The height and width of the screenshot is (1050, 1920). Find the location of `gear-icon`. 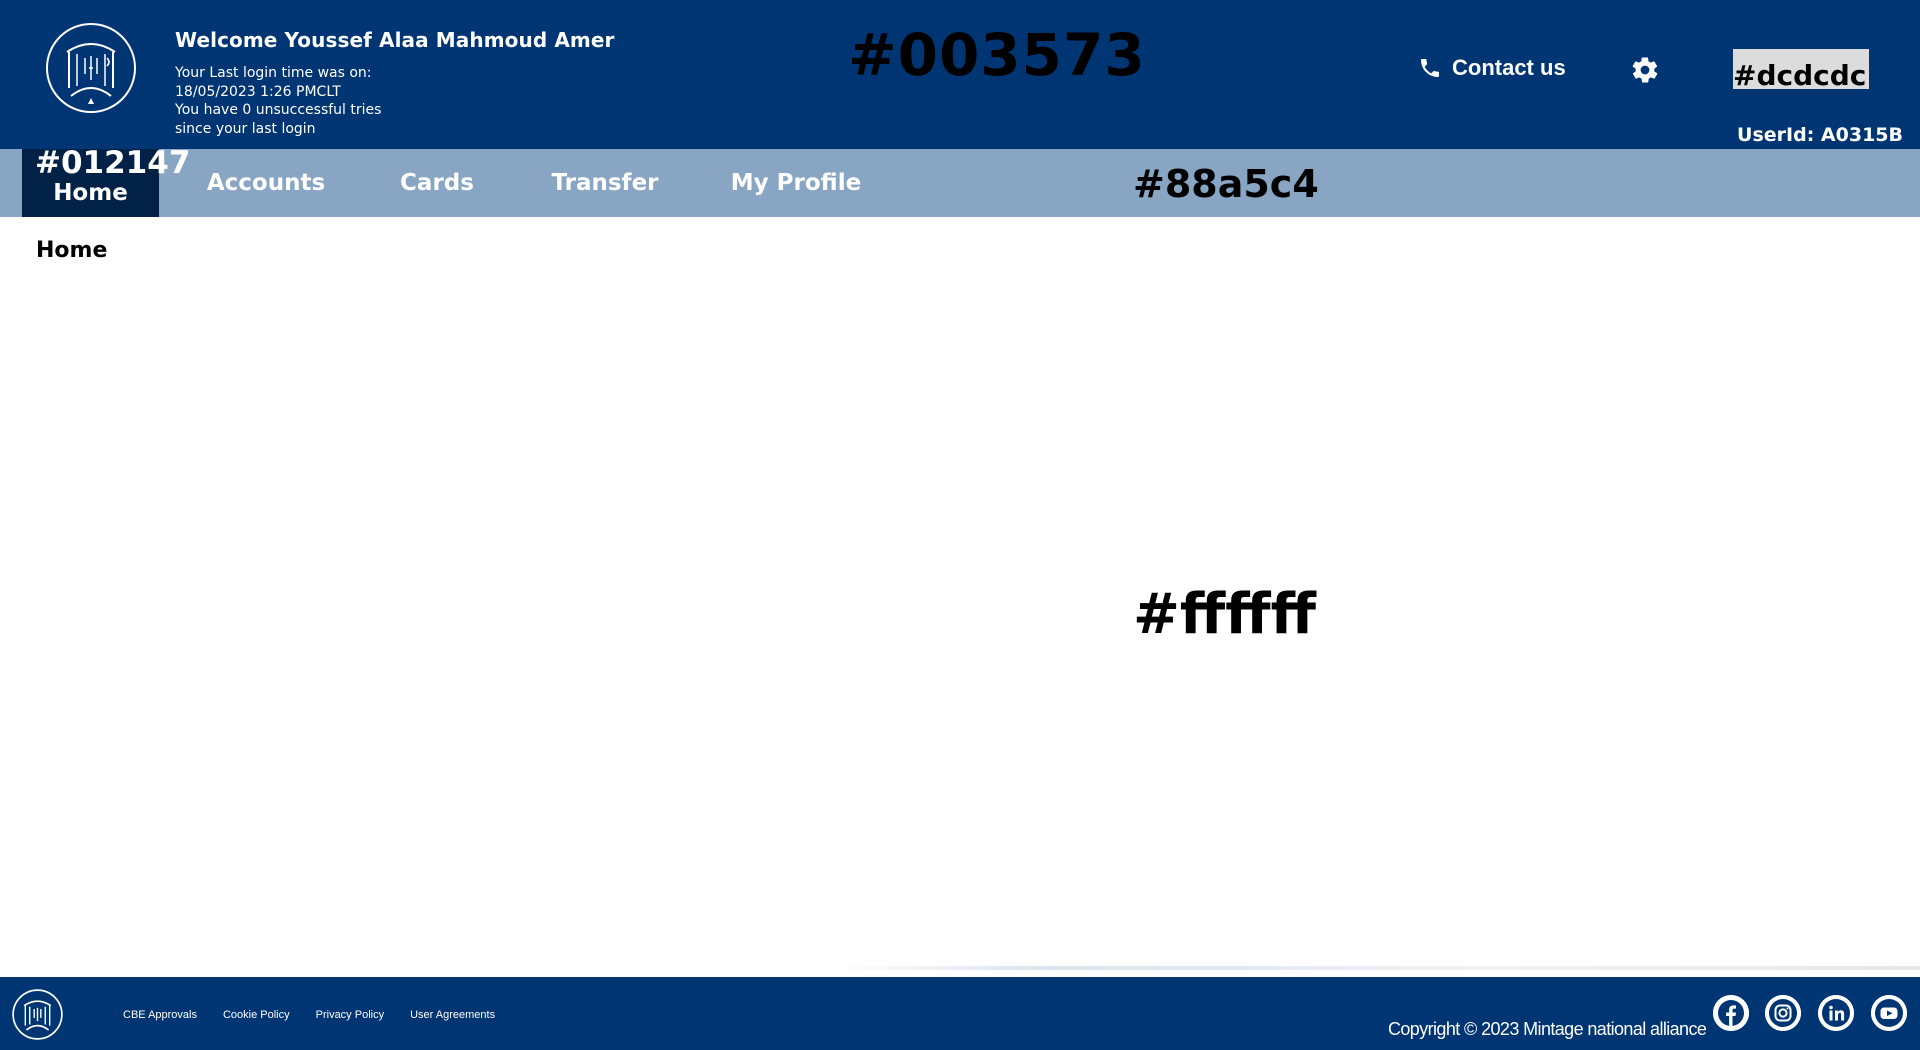

gear-icon is located at coordinates (1645, 70).